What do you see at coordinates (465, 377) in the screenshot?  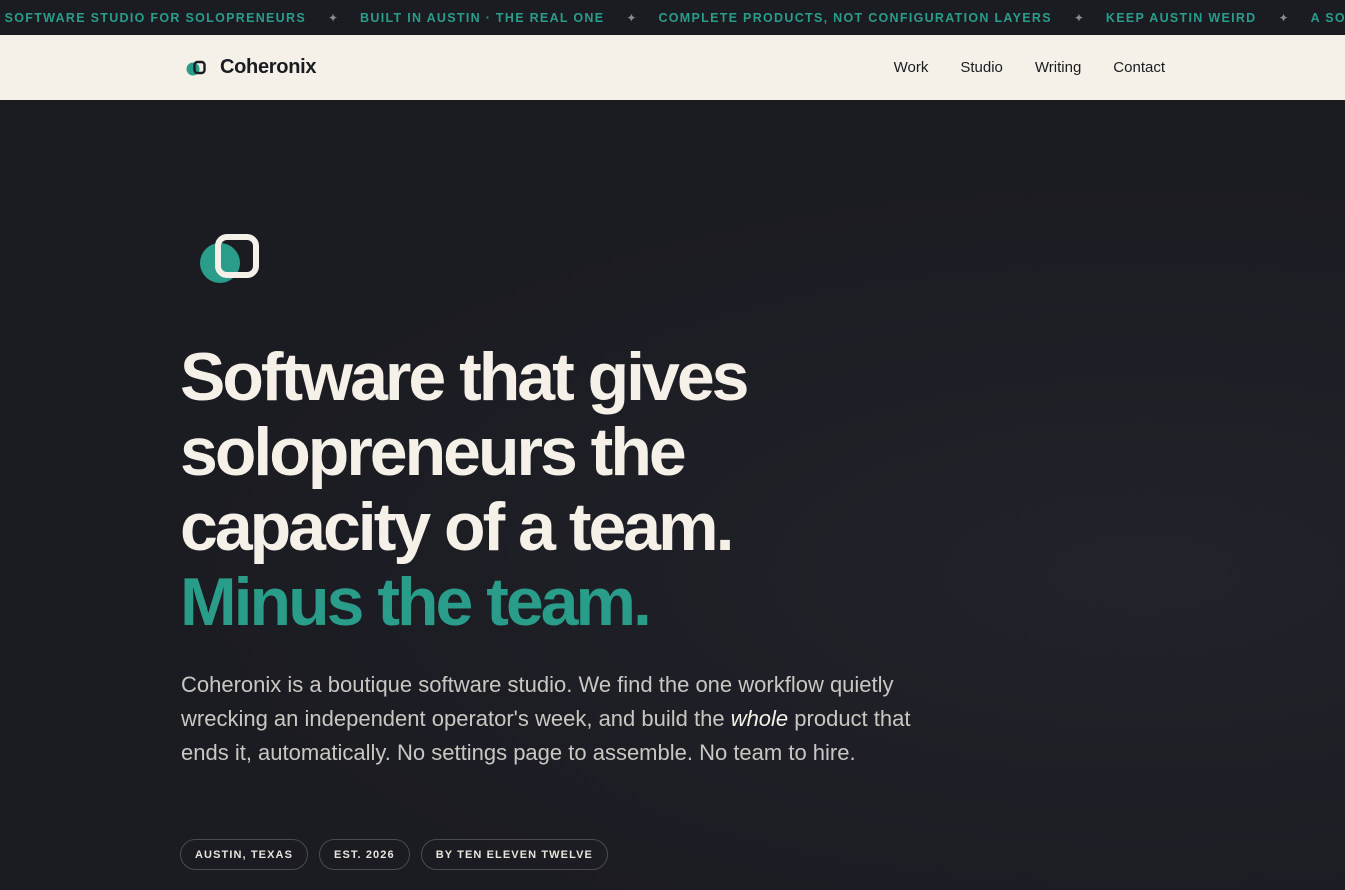 I see `headline-line: Software that gives` at bounding box center [465, 377].